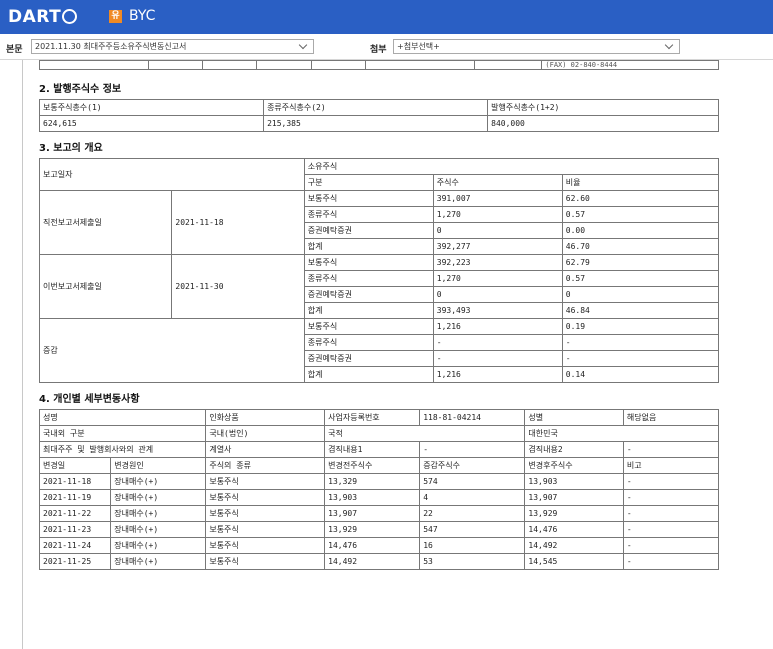  I want to click on table-row: 최대주주 및 발행회사와의 관계 계열사 겸직내용1 - 겸직내용2 -, so click(379, 449).